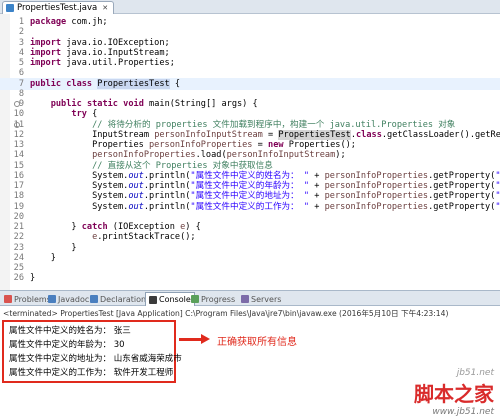  I want to click on view-tab-javadoc: Javadoc, so click(68, 299).